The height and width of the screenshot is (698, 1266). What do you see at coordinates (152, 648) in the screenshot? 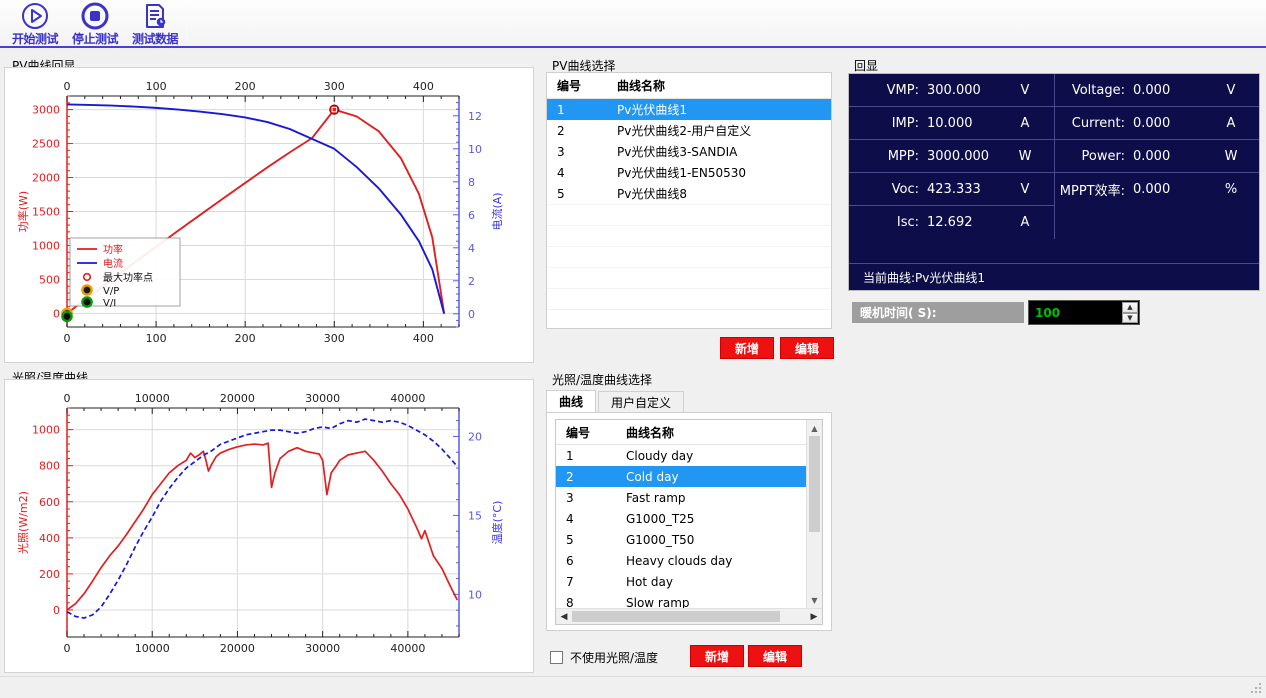
I see `xtick-label-bottom: 10000` at bounding box center [152, 648].